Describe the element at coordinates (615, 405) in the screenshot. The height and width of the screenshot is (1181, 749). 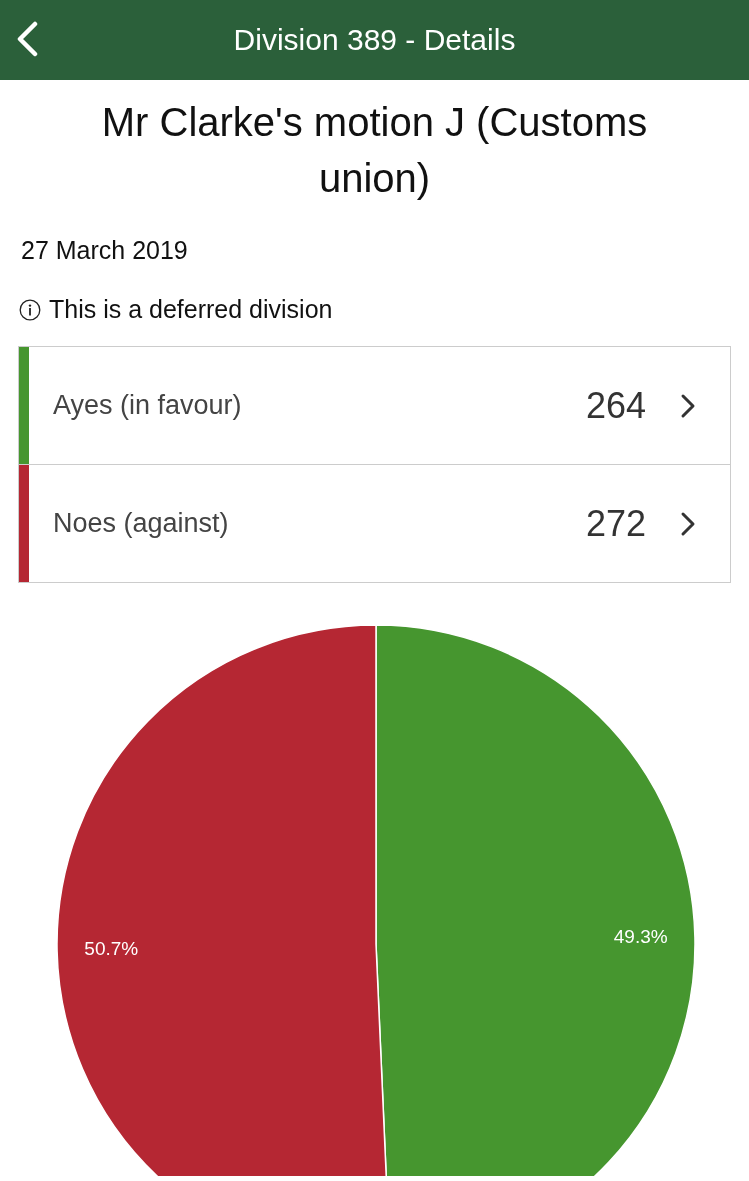
I see `vote-count: 264` at that location.